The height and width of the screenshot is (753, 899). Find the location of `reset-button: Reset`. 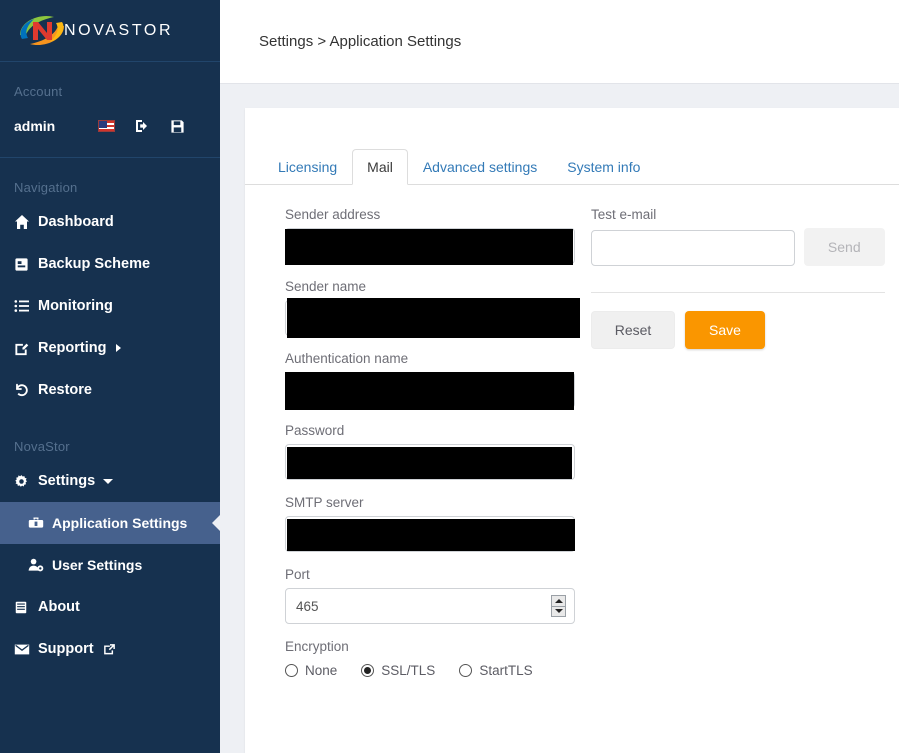

reset-button: Reset is located at coordinates (633, 330).